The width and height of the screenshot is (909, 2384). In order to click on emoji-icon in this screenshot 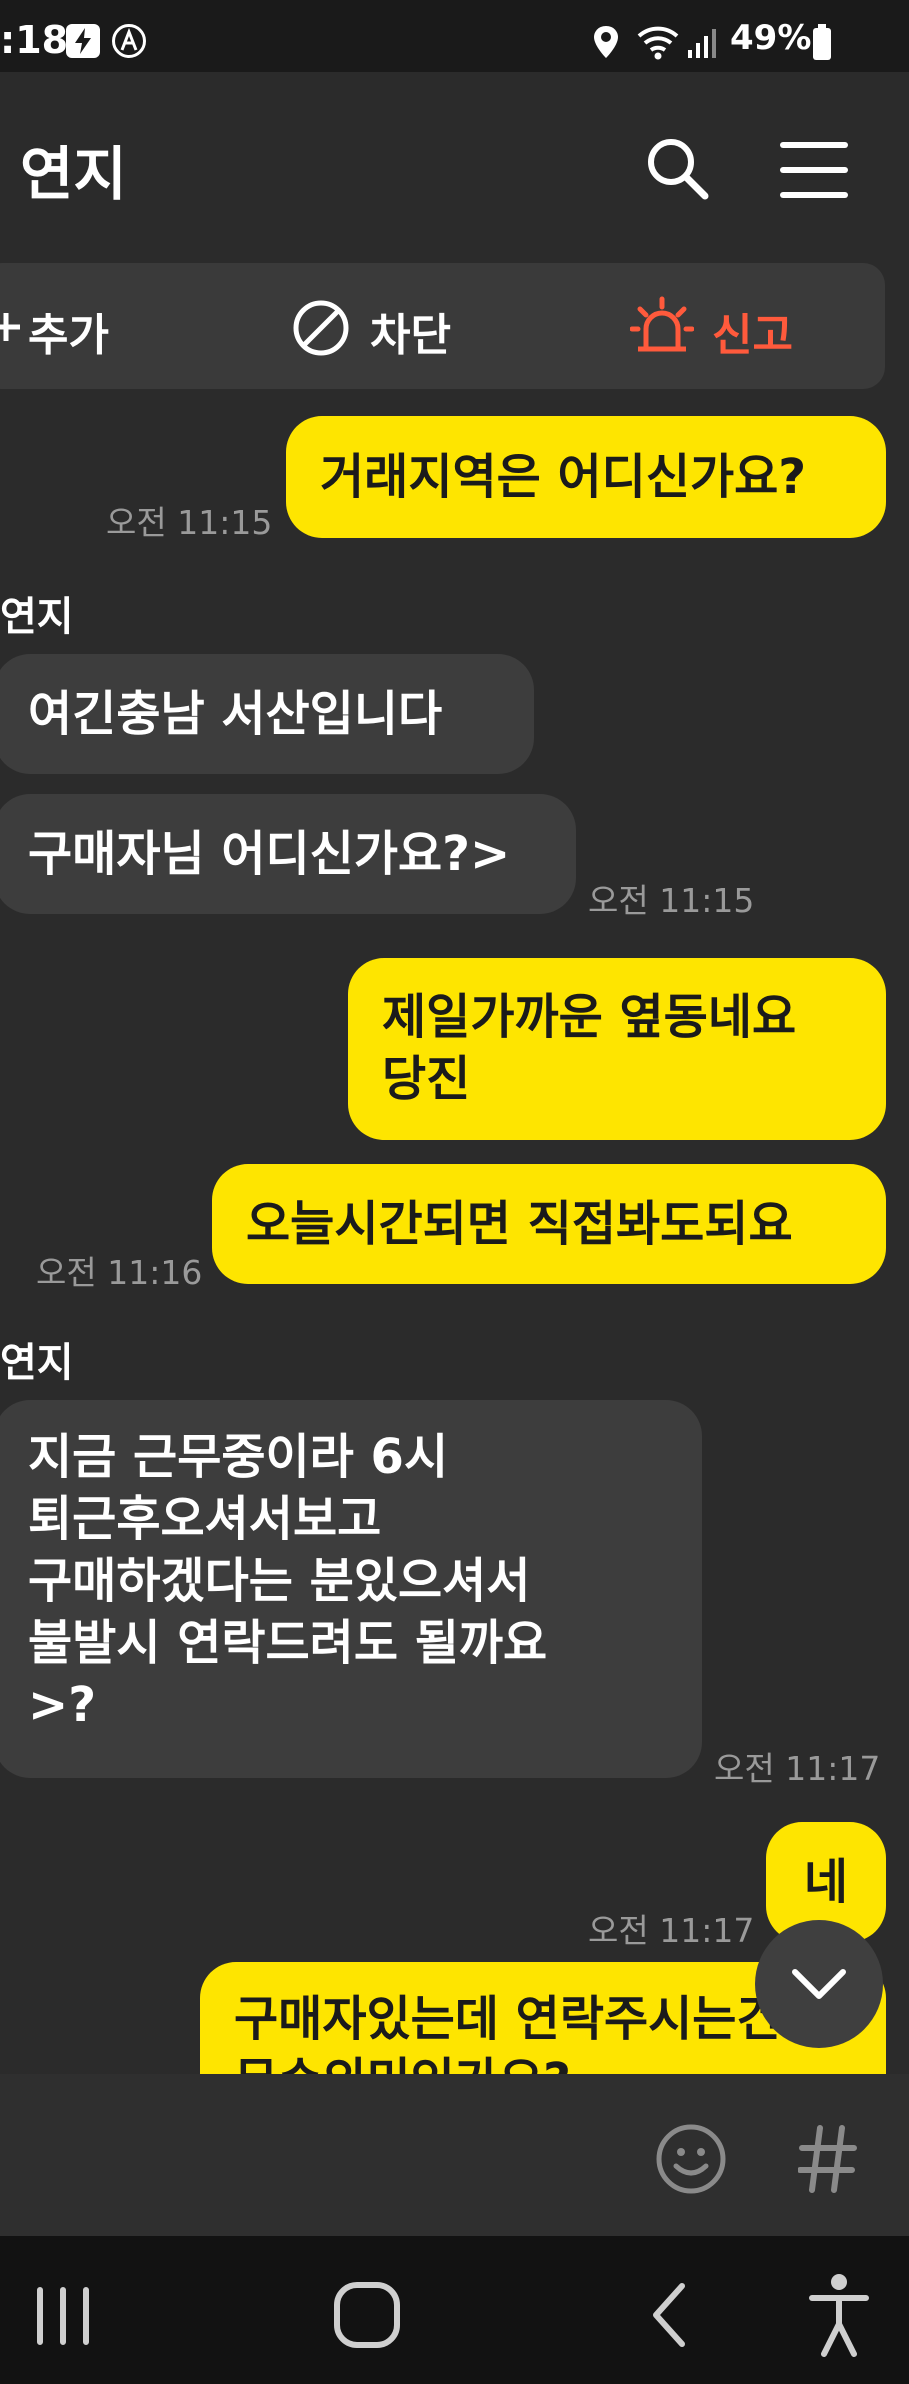, I will do `click(691, 2159)`.